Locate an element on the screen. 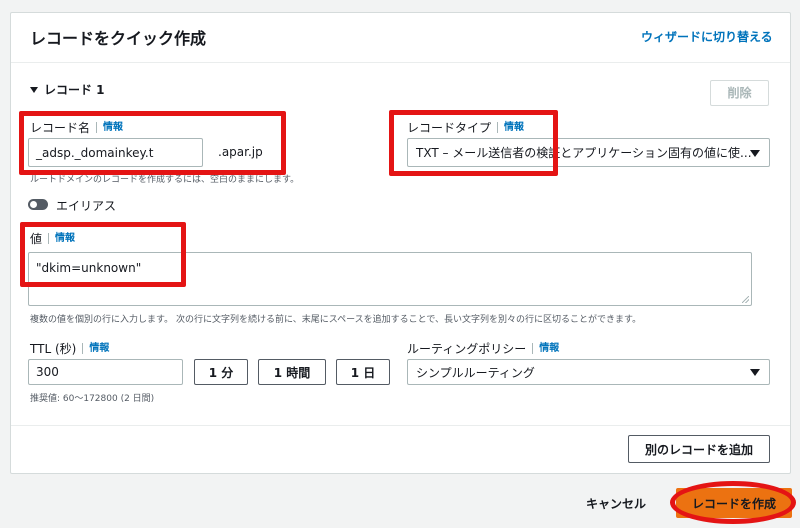 The height and width of the screenshot is (528, 800). domain-suffix: .apar.jp is located at coordinates (240, 152).